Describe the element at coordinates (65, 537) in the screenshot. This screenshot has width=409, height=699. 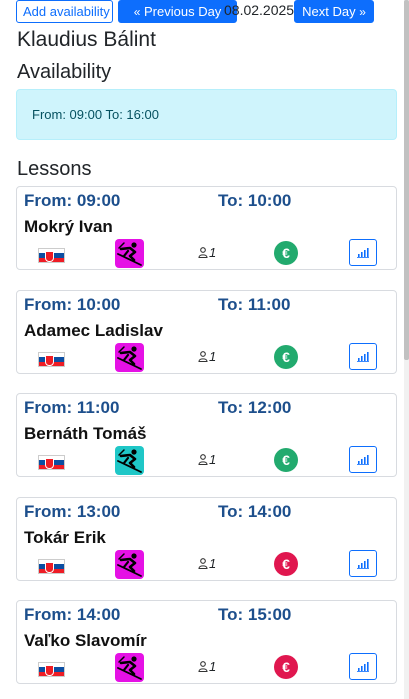
I see `student-name: Tokár Erik` at that location.